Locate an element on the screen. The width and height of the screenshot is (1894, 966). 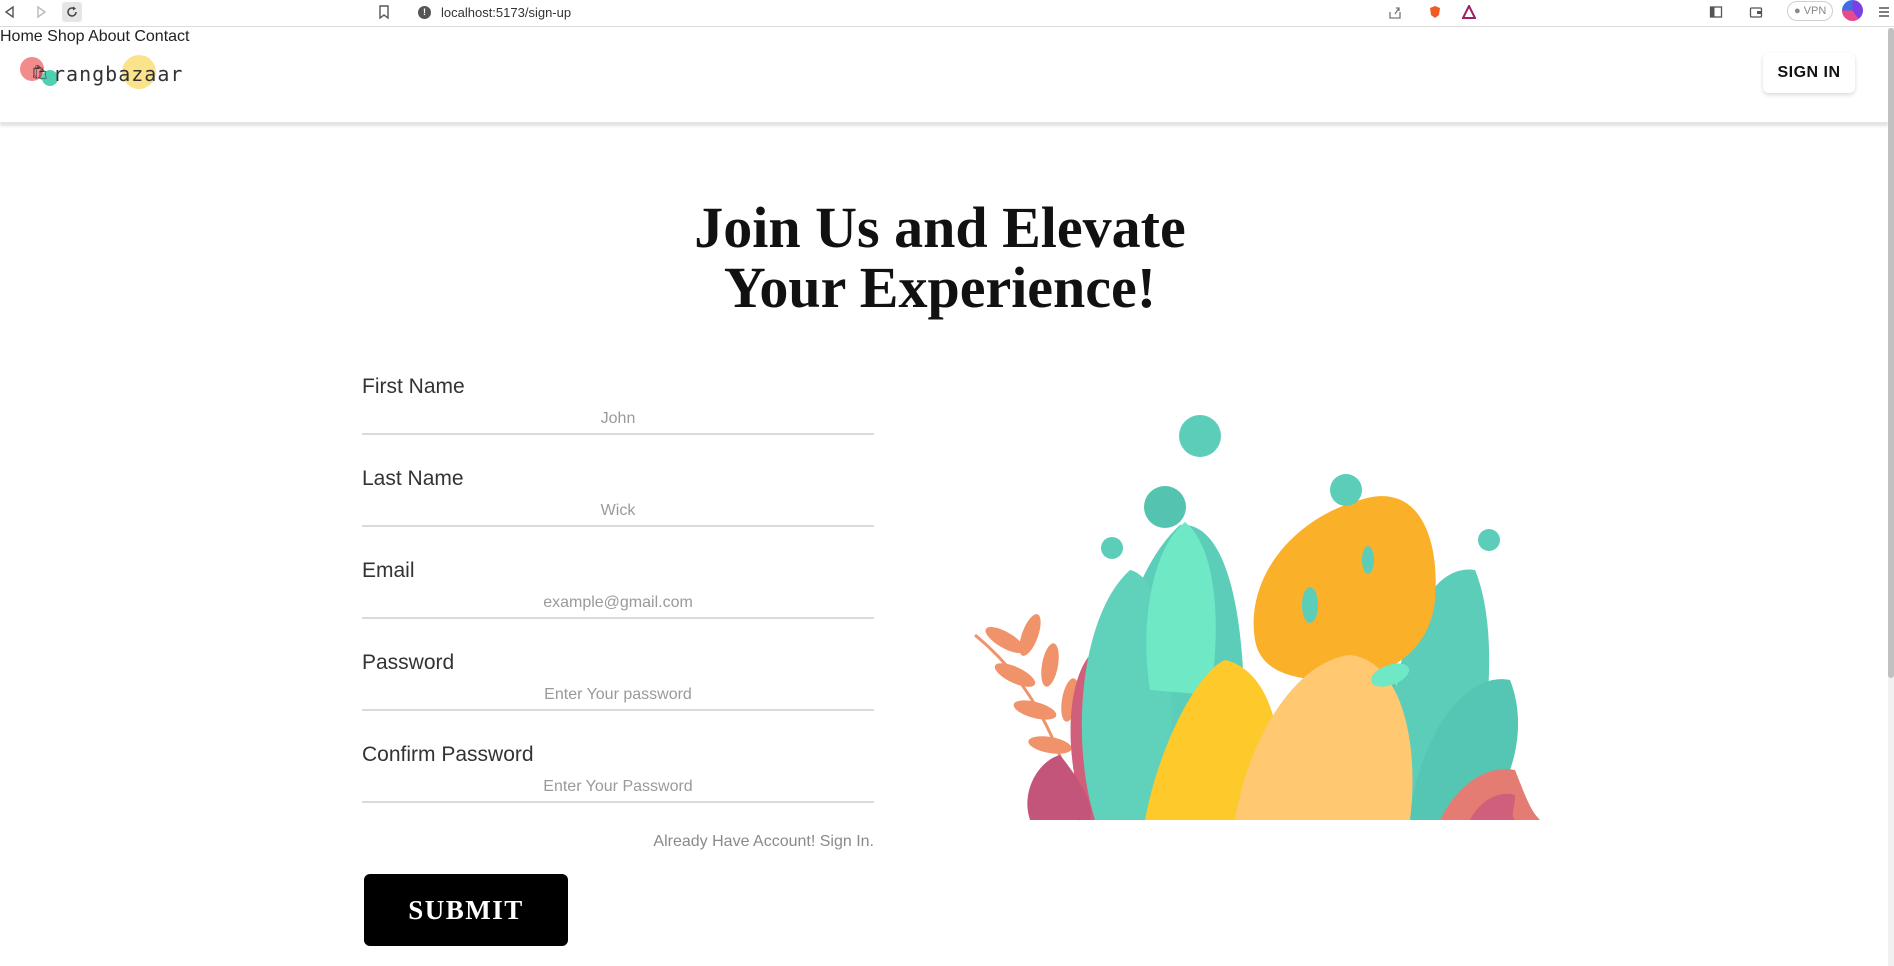
first-name-field: First Name is located at coordinates (618, 418).